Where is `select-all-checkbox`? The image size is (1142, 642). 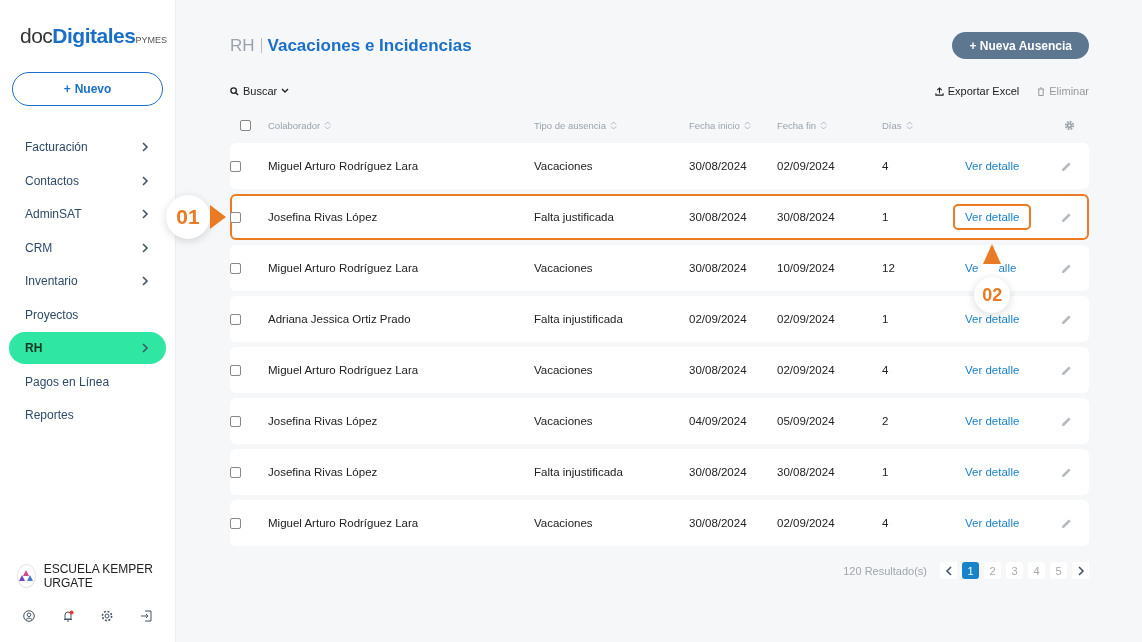 select-all-checkbox is located at coordinates (245, 125).